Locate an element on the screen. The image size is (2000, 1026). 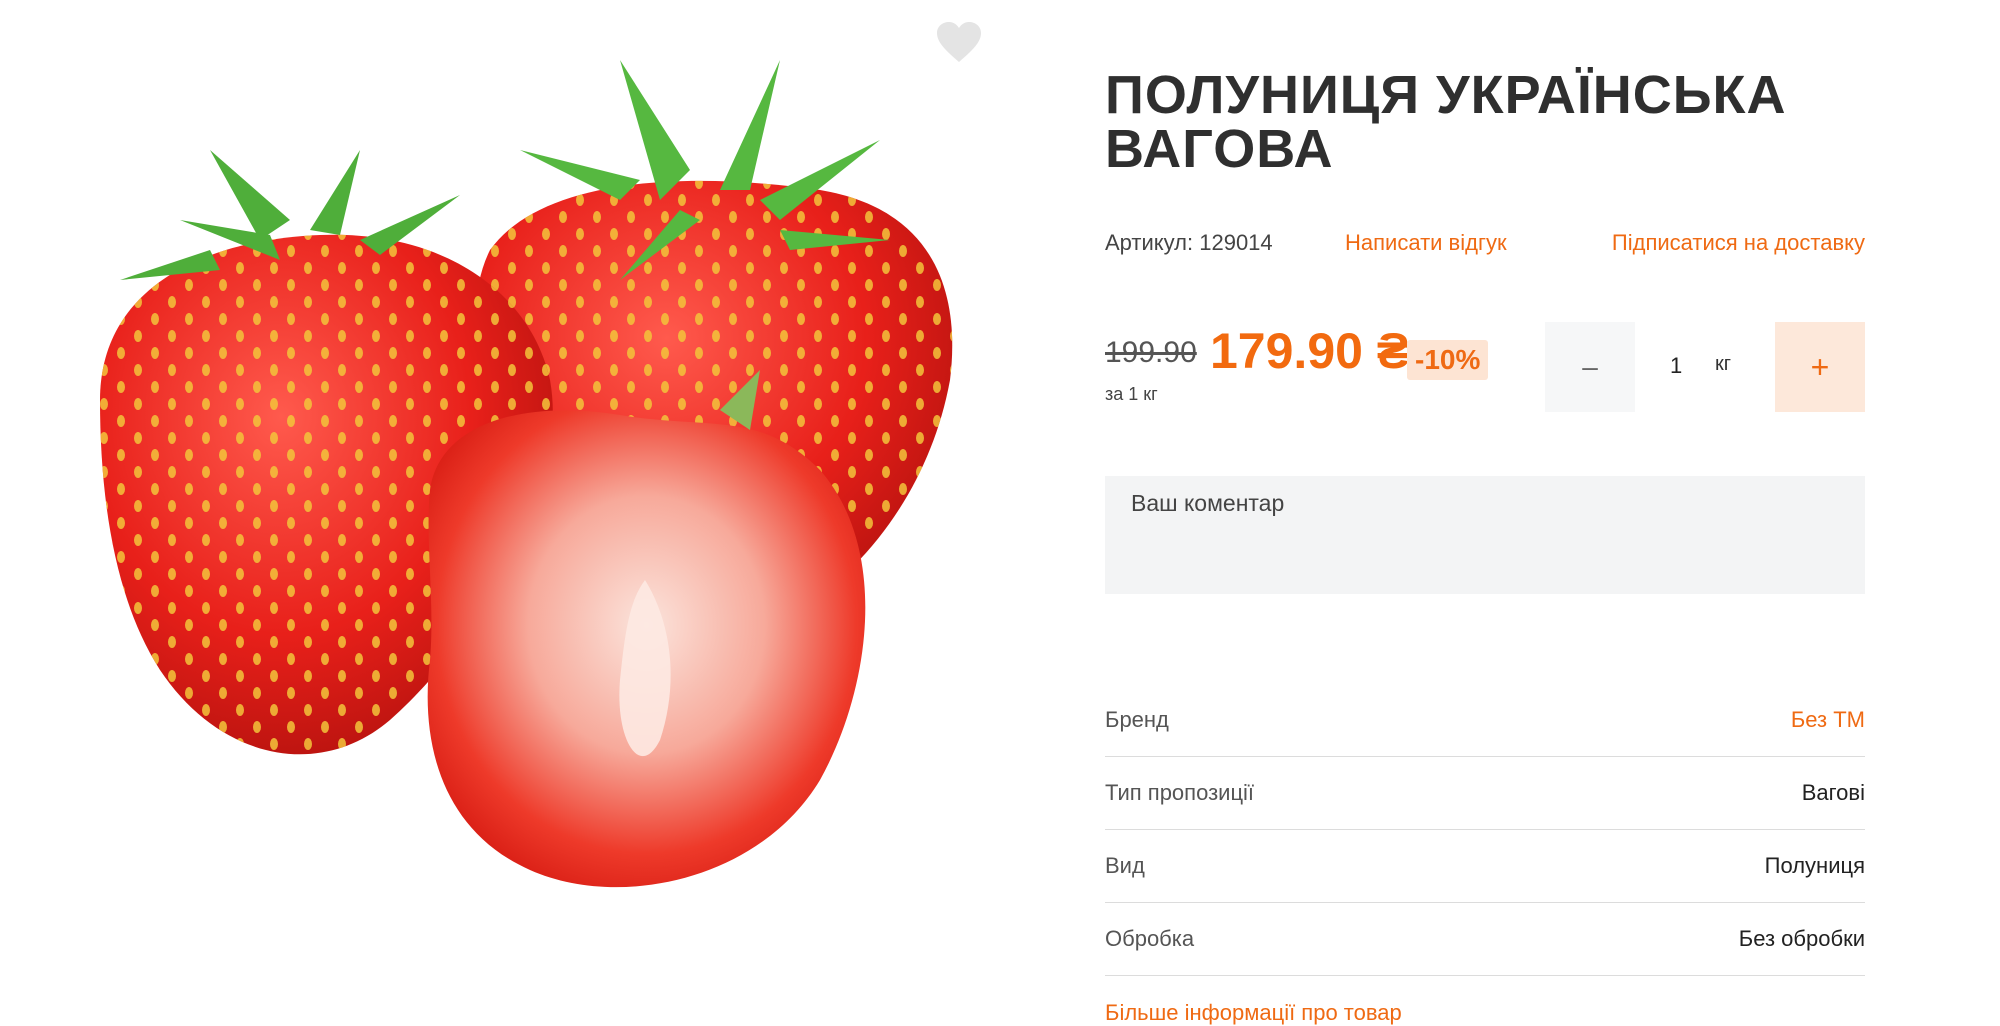
spec-row-brand: Бренд Без ТМ is located at coordinates (1485, 720).